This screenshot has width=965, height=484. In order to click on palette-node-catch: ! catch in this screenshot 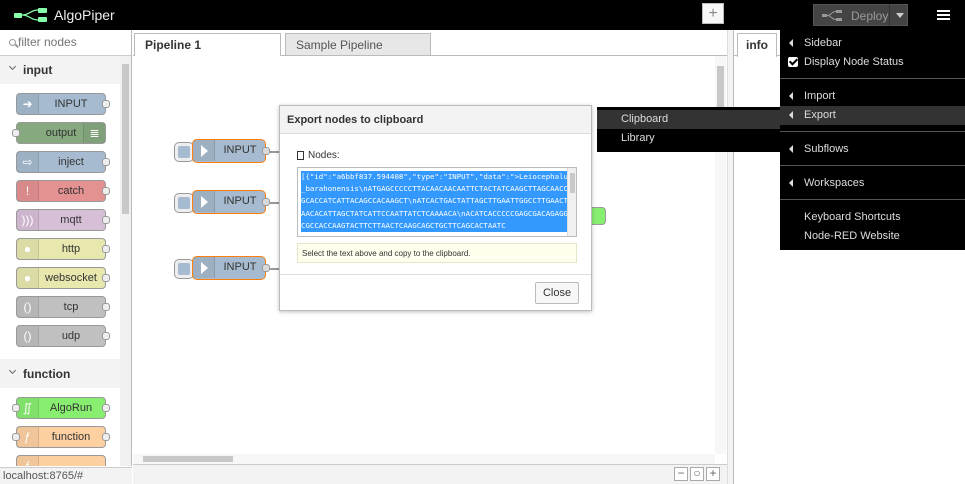, I will do `click(63, 191)`.